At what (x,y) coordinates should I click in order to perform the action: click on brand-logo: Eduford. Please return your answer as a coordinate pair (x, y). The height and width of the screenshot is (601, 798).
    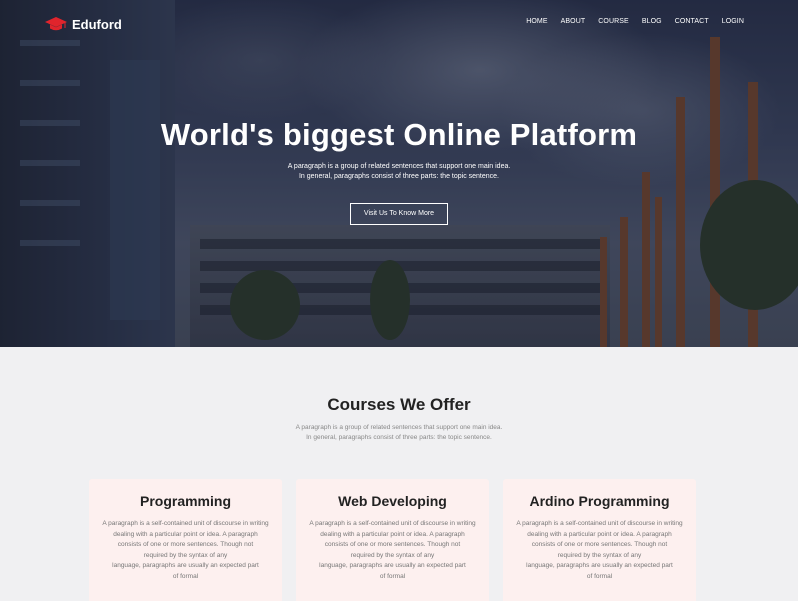
    Looking at the image, I should click on (83, 24).